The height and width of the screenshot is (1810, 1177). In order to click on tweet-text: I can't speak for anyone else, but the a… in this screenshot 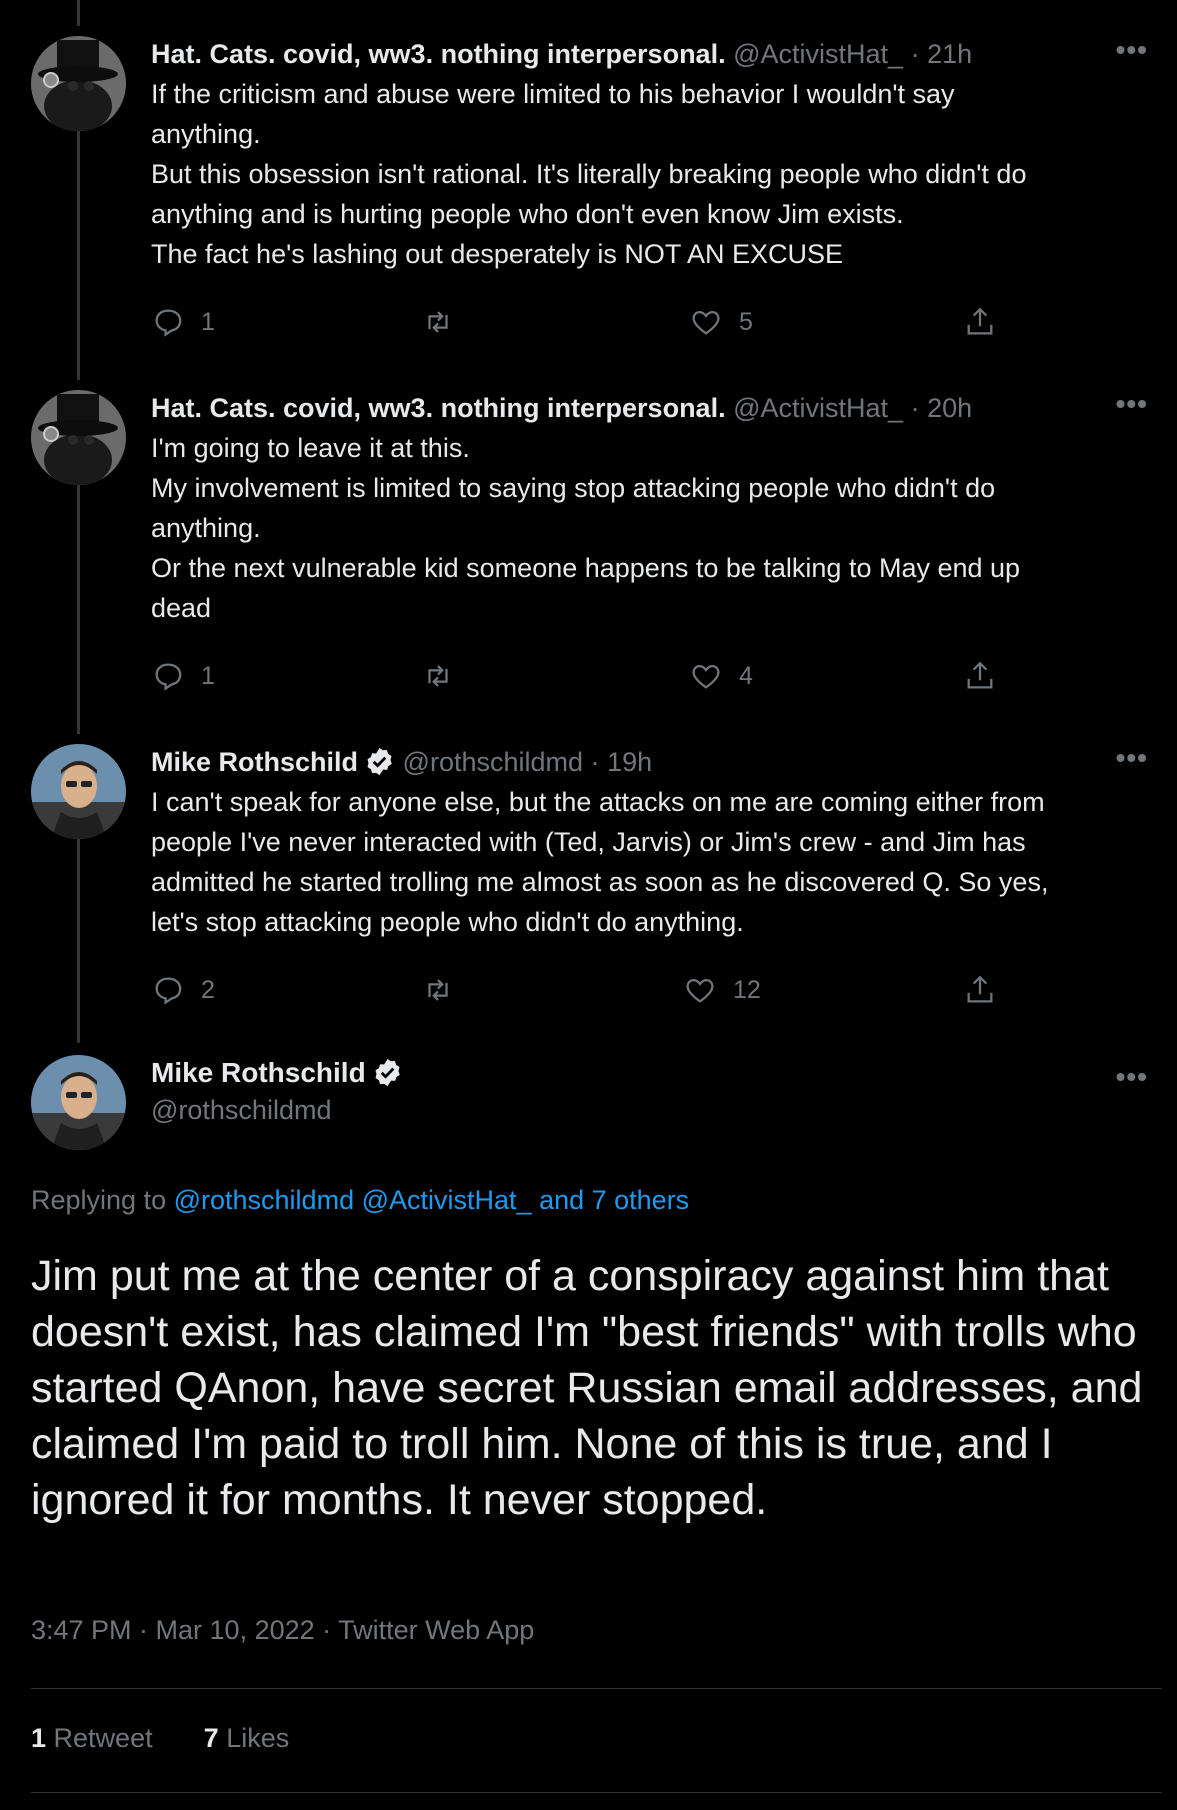, I will do `click(600, 862)`.